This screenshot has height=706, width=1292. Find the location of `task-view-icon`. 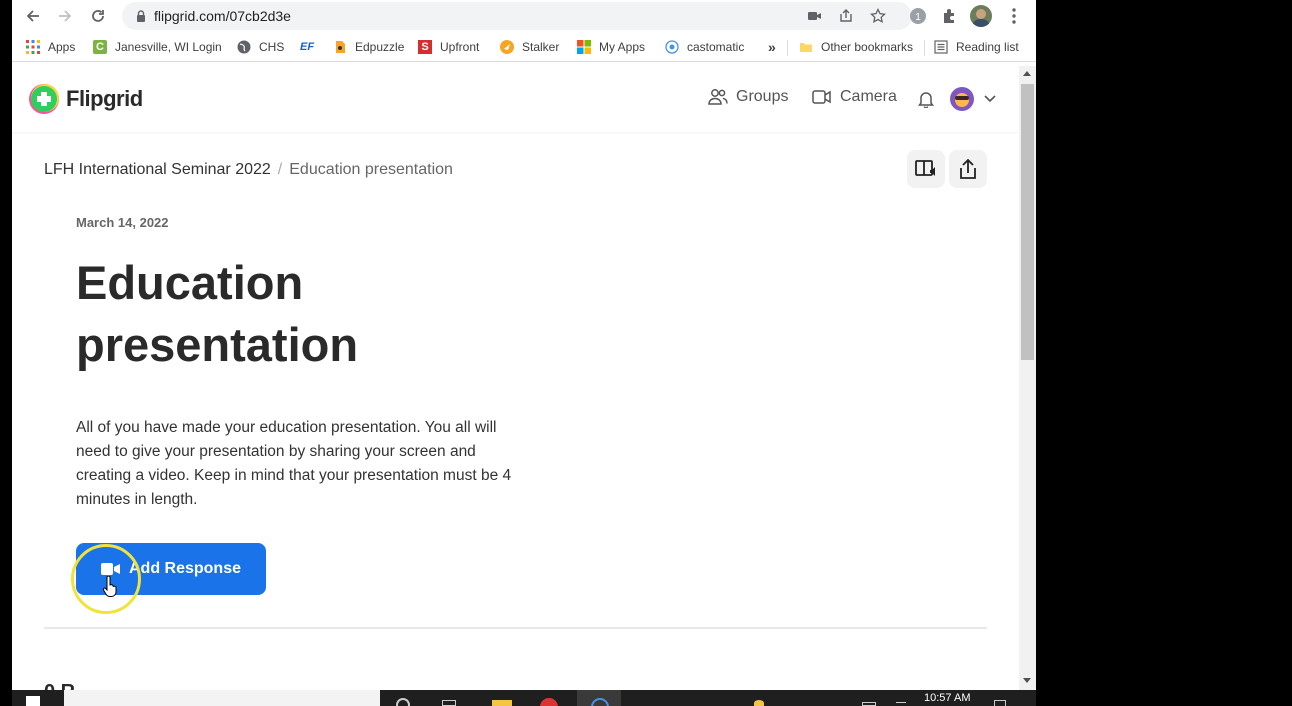

task-view-icon is located at coordinates (449, 703).